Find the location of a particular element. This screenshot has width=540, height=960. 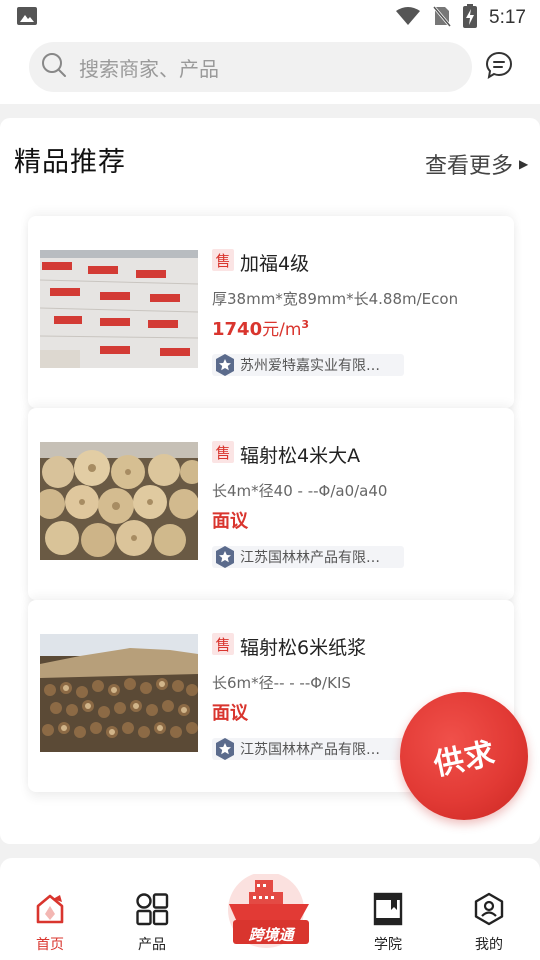

bottom-nav: 首页 产品 跨境通 学院 我的 is located at coordinates (270, 909).